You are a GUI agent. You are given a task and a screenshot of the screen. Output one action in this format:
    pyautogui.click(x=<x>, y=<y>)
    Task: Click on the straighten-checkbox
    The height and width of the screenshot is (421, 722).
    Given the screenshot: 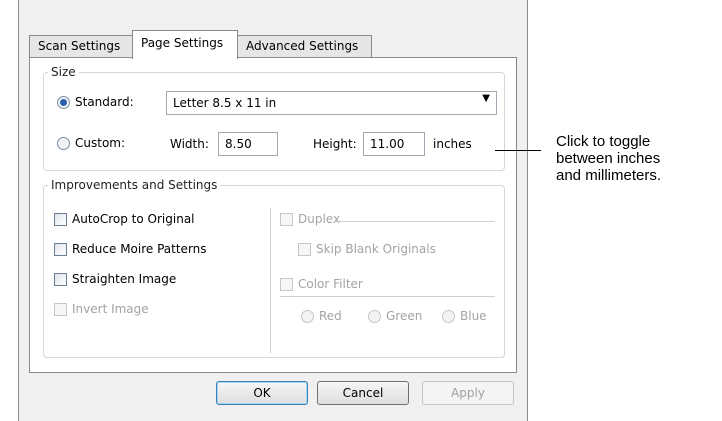 What is the action you would take?
    pyautogui.click(x=60, y=279)
    